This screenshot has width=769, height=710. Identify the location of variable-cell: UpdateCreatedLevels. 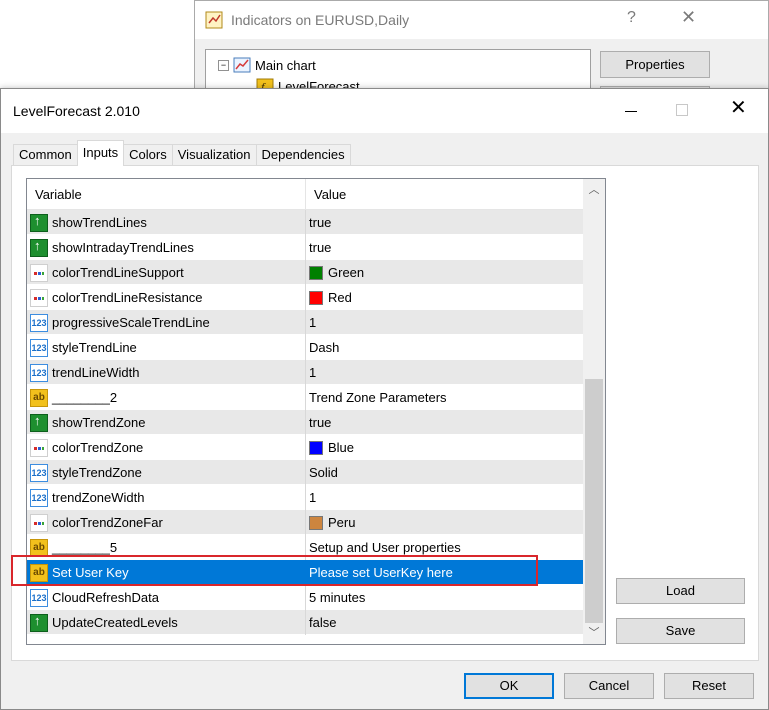
(166, 622).